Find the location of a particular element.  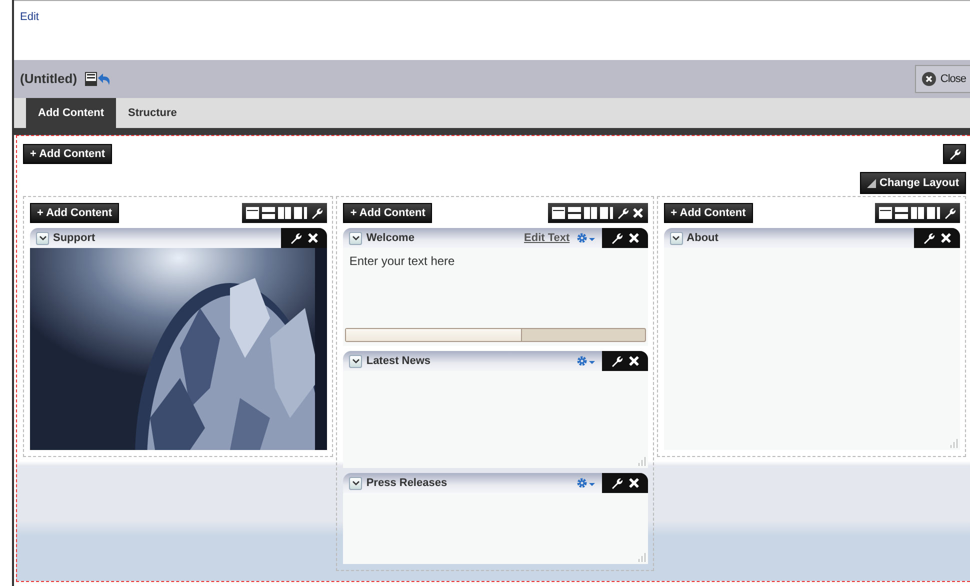

horizontal-scrollbar is located at coordinates (495, 335).